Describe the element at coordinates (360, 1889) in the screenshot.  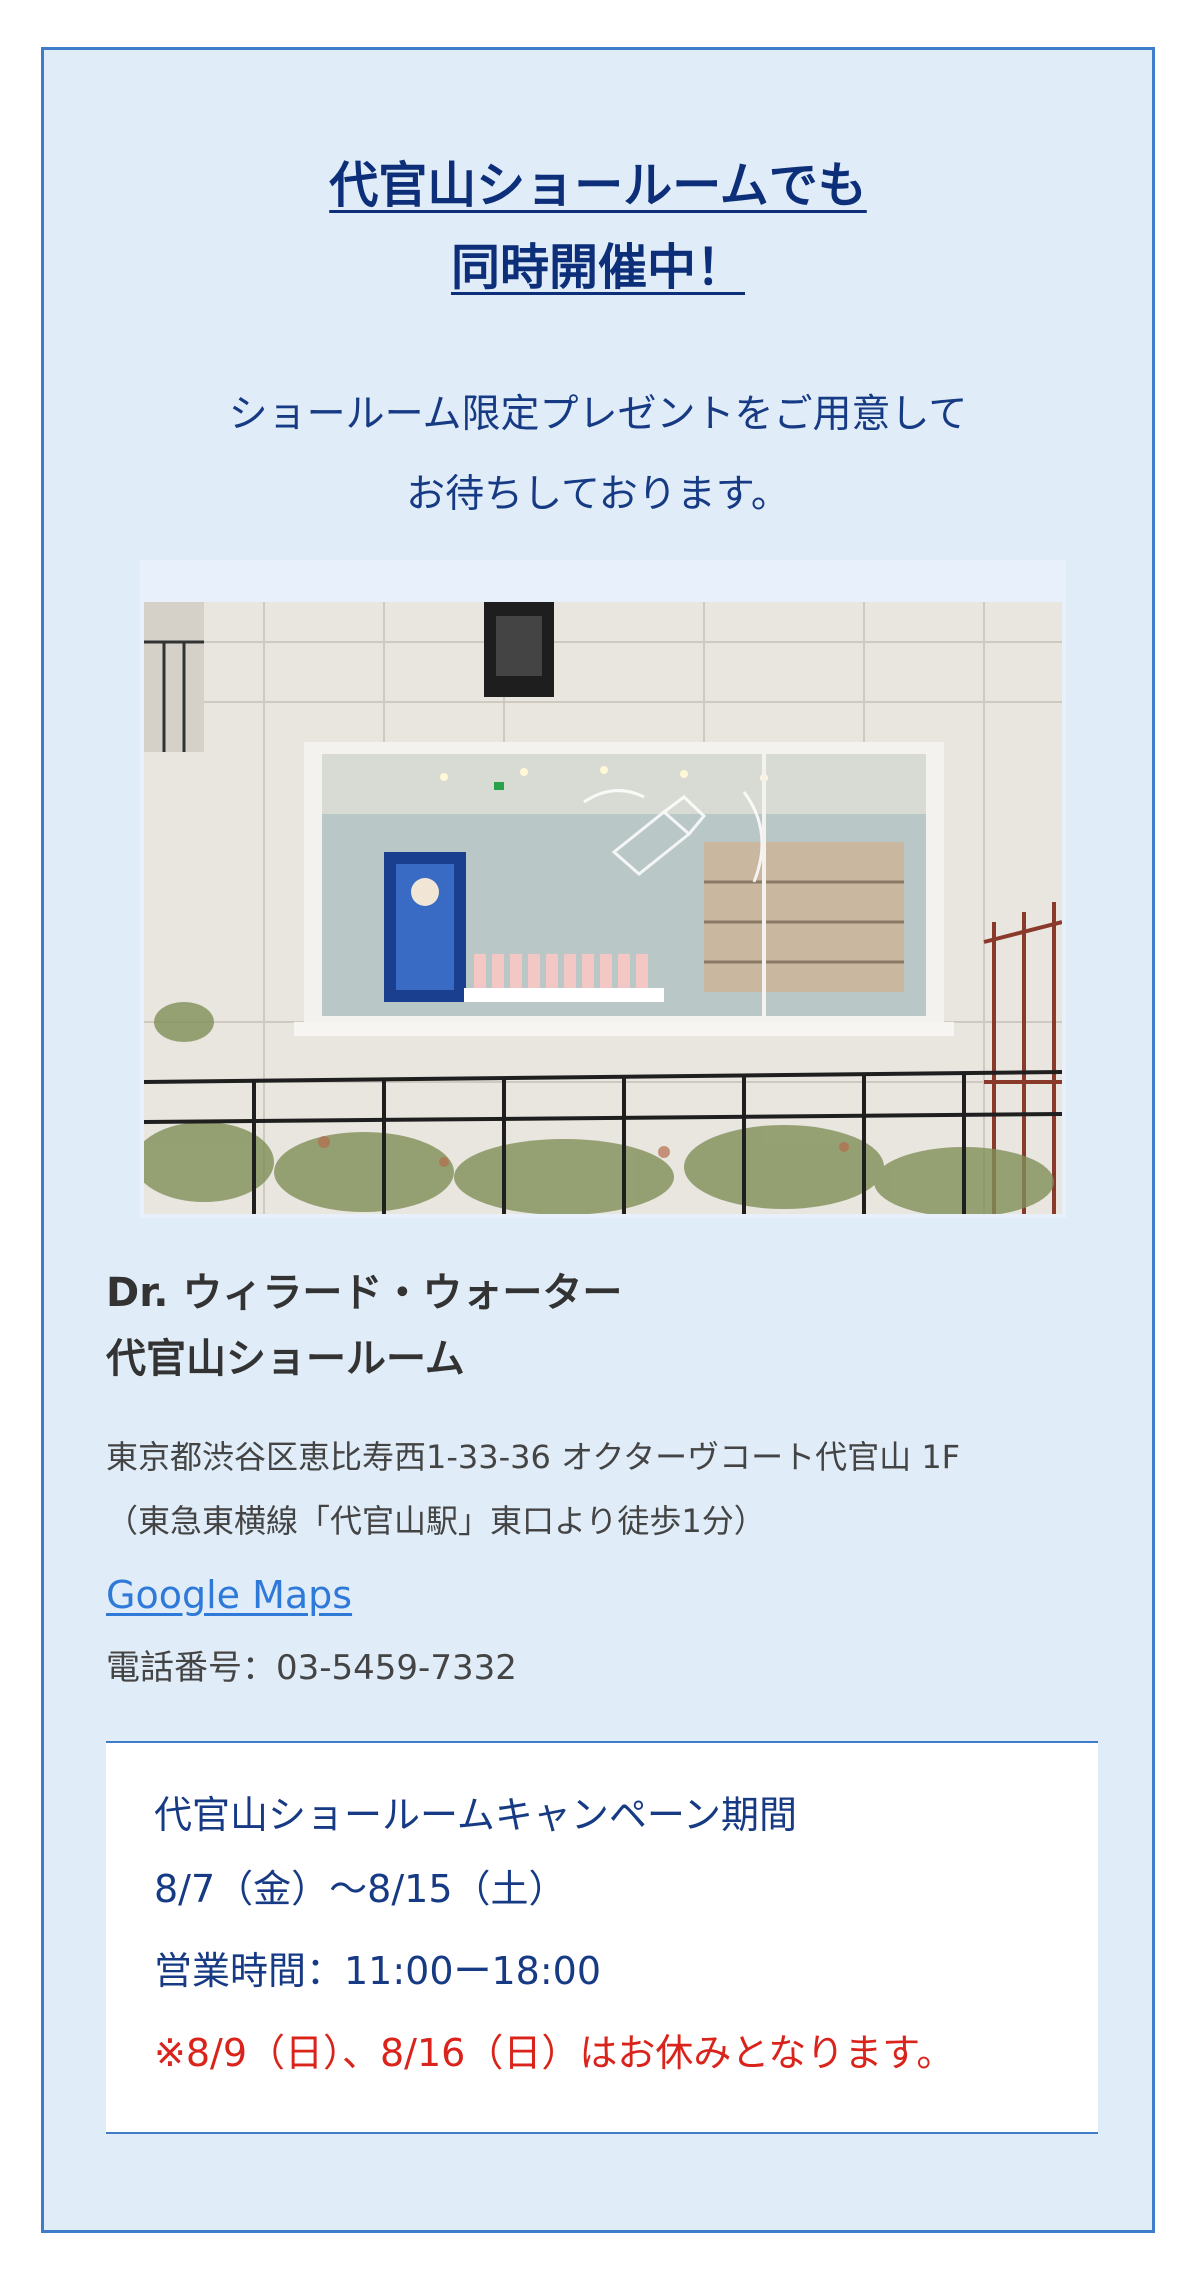
I see `campaign-period: 8/7（金）〜8/15（土）` at that location.